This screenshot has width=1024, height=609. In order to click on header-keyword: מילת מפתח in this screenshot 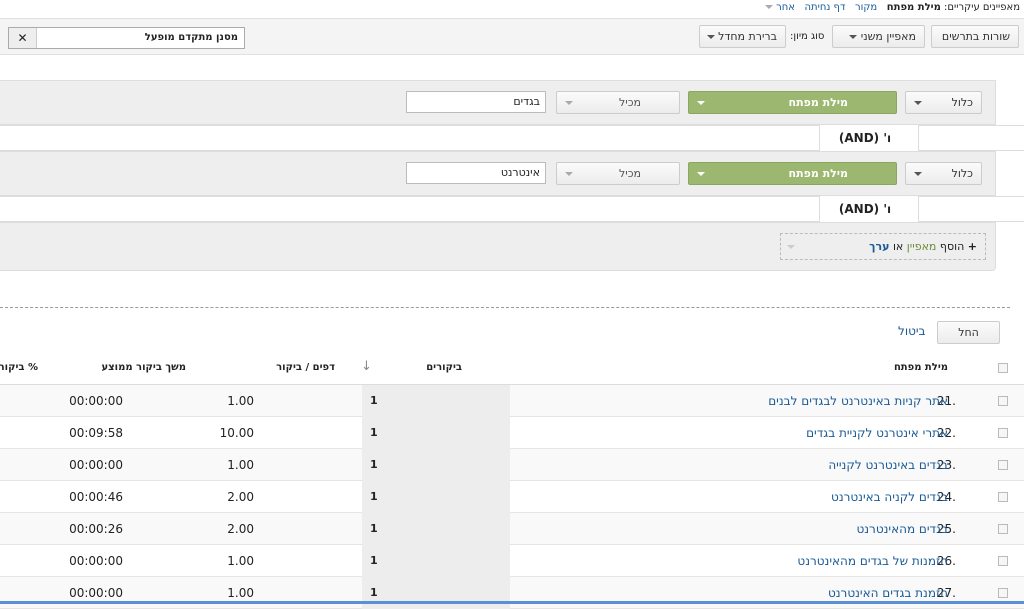, I will do `click(921, 367)`.